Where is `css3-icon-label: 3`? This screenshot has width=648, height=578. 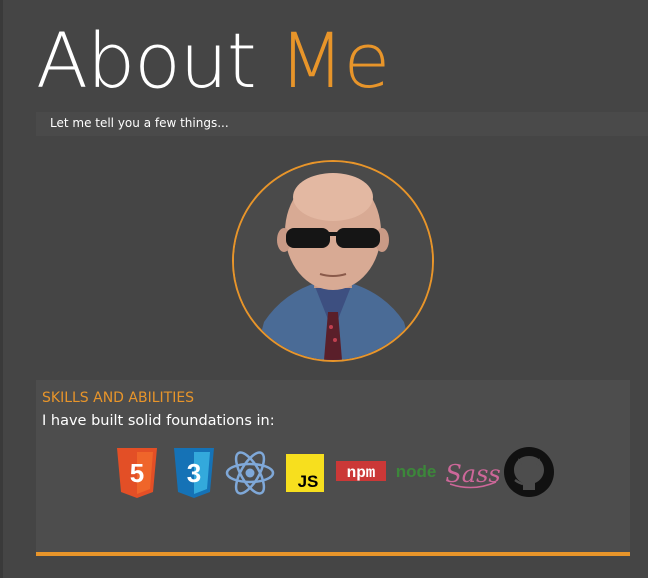 css3-icon-label: 3 is located at coordinates (194, 473).